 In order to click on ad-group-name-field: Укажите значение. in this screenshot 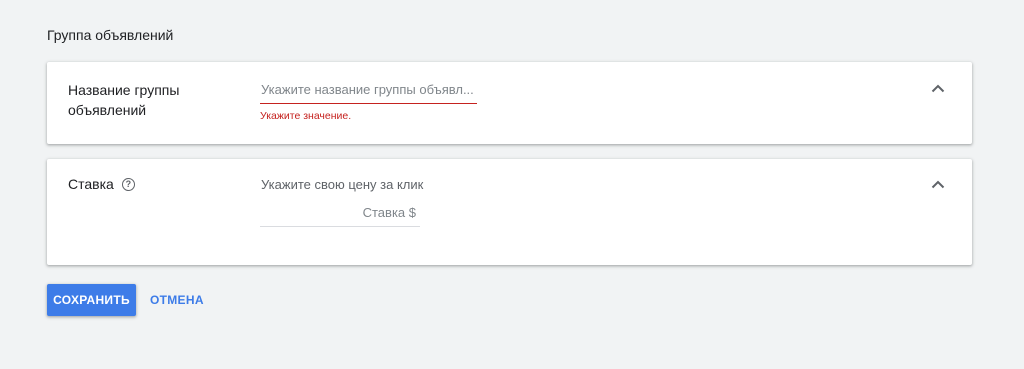, I will do `click(368, 101)`.